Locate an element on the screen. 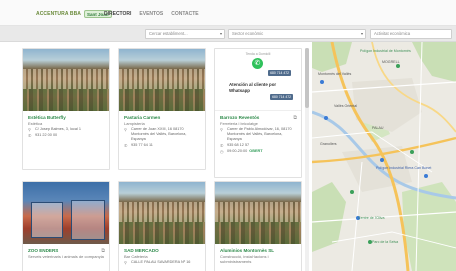  business-address: CALLE PALAU SAVARDERA Nº 16 is located at coordinates (161, 262).